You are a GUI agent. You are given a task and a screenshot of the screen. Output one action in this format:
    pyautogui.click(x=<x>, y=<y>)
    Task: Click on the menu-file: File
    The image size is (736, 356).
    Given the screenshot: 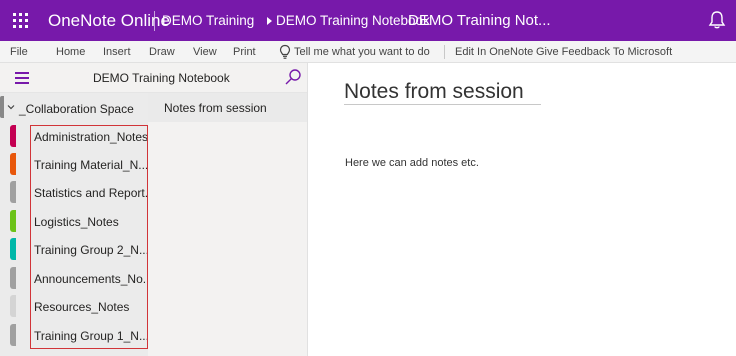 What is the action you would take?
    pyautogui.click(x=19, y=52)
    